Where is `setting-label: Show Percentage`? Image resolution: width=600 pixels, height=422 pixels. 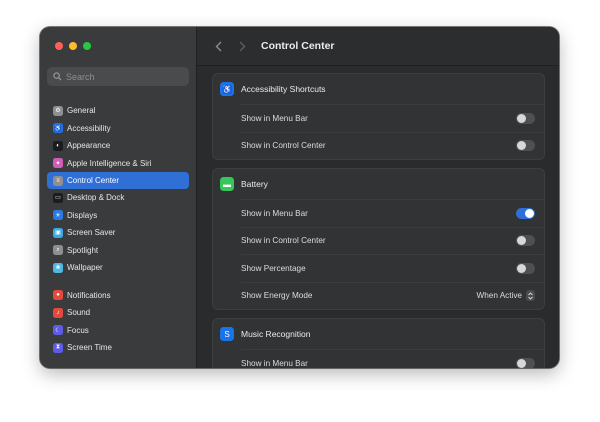
setting-label: Show Percentage is located at coordinates (273, 268).